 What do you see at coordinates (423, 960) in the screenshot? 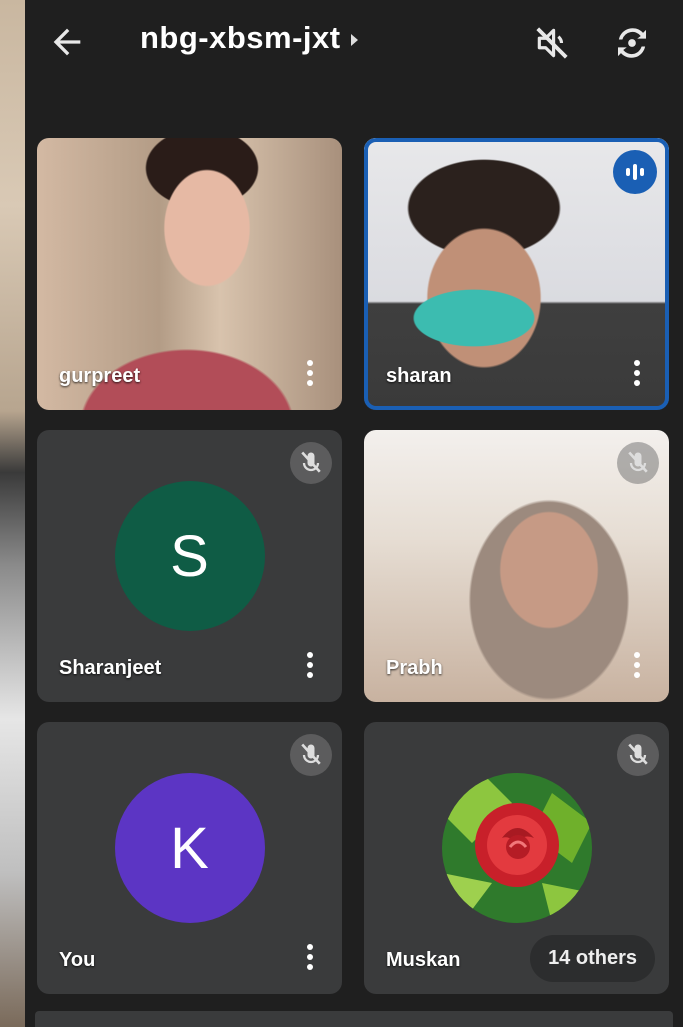
I see `participant-name: Muskan` at bounding box center [423, 960].